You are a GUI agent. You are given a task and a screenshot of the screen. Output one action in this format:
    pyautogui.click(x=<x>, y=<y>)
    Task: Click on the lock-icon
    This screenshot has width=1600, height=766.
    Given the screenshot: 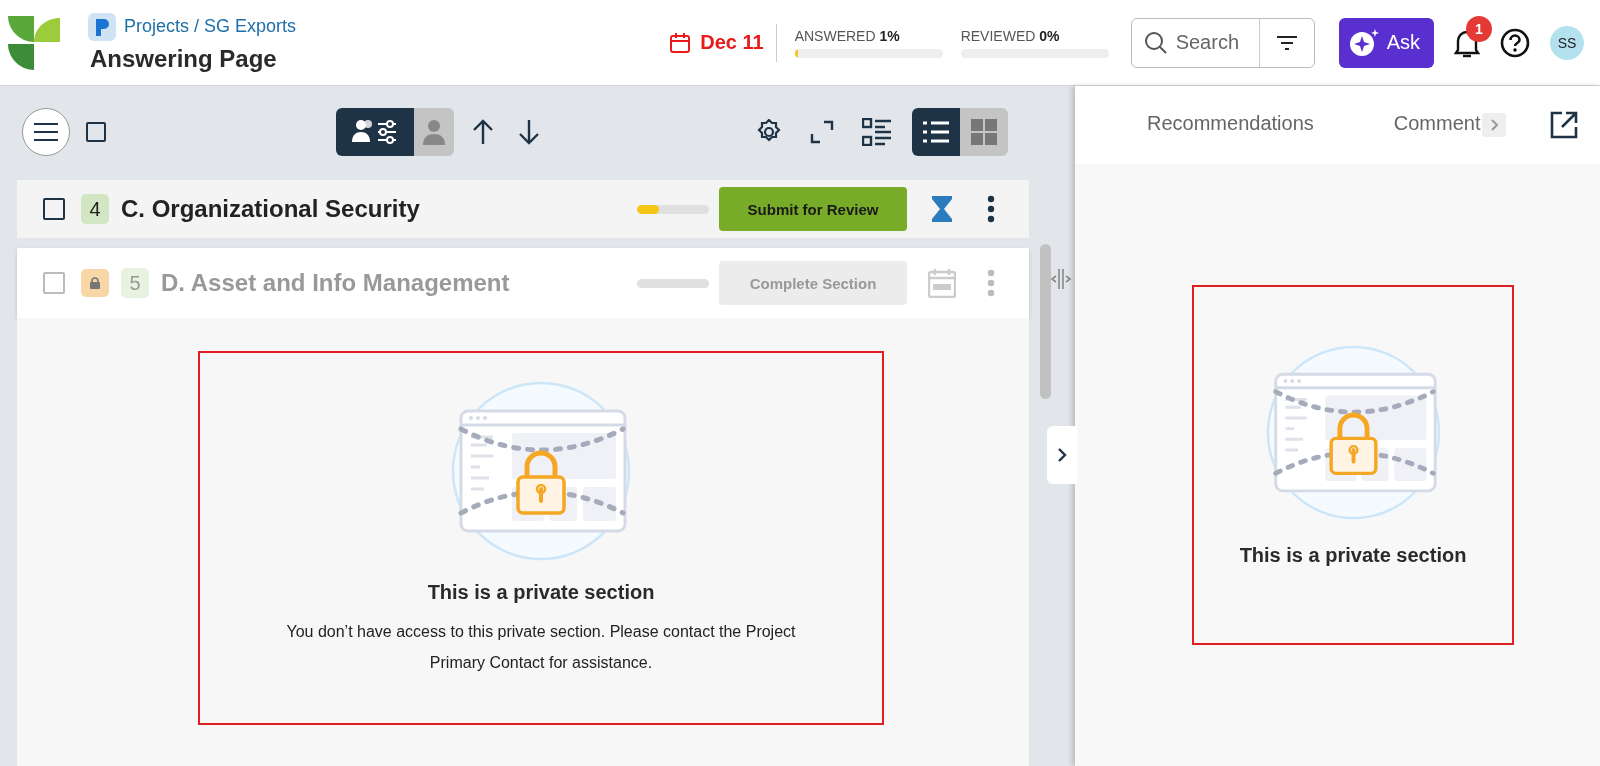 What is the action you would take?
    pyautogui.click(x=95, y=283)
    